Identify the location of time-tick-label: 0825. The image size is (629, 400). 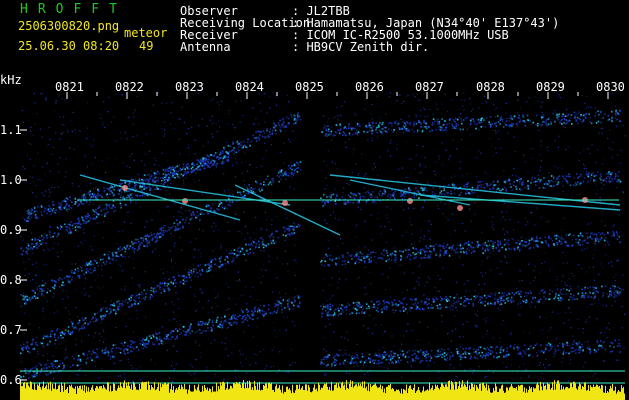
(309, 87).